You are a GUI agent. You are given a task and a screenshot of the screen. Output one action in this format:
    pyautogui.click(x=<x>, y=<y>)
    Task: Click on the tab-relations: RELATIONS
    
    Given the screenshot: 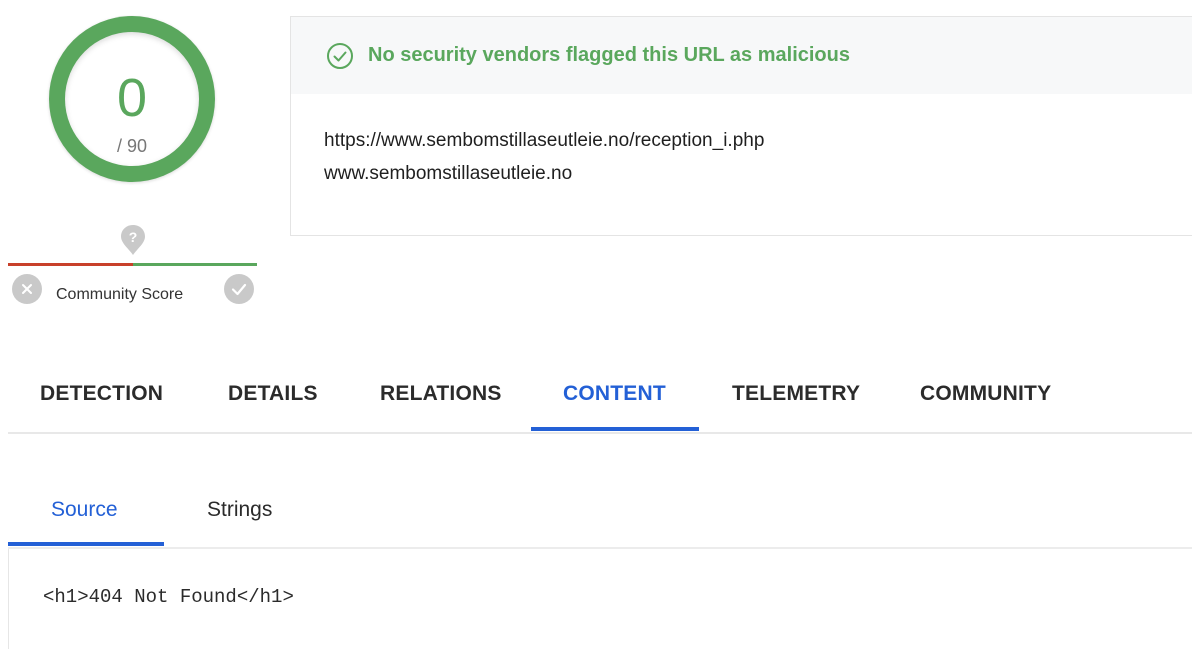 What is the action you would take?
    pyautogui.click(x=441, y=394)
    